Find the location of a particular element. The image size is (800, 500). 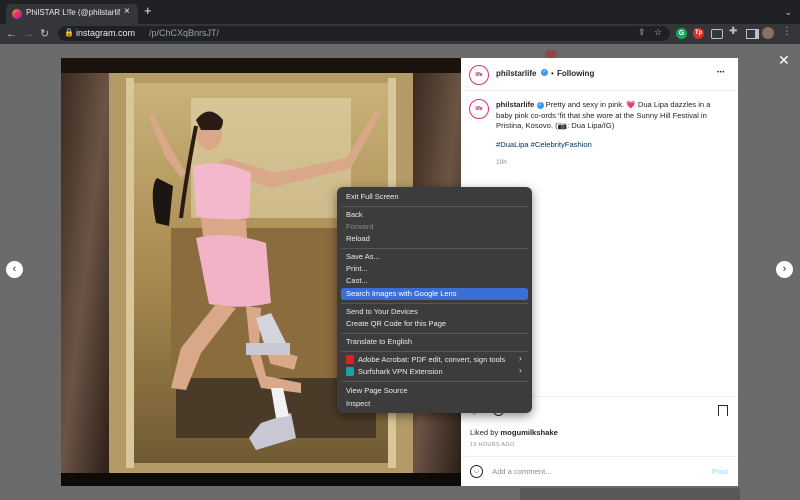

adobe-acrobat-icon is located at coordinates (350, 359).